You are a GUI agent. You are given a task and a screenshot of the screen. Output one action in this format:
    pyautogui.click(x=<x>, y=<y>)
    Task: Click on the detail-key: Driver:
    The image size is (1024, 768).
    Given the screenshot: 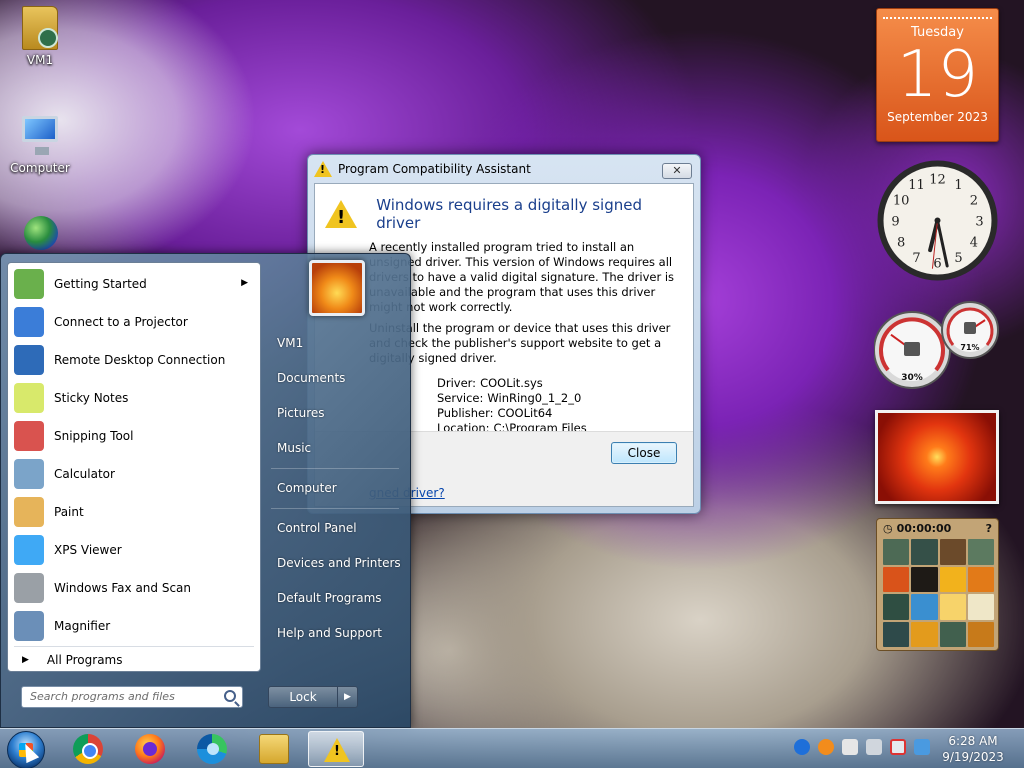 What is the action you would take?
    pyautogui.click(x=457, y=383)
    